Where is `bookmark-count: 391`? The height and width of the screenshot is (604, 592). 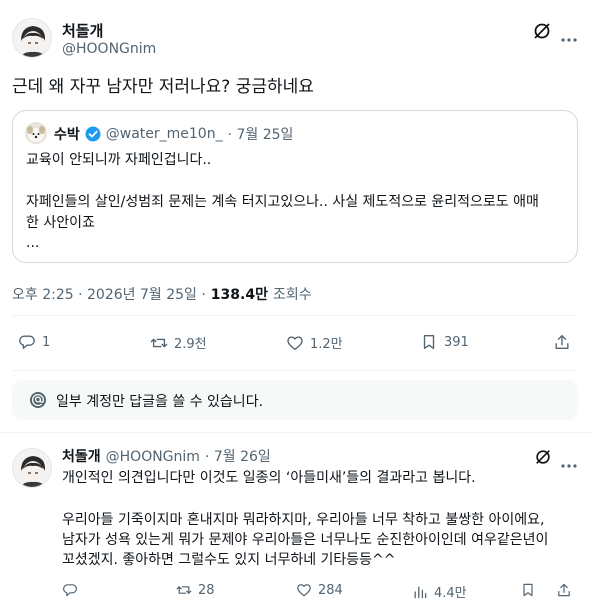
bookmark-count: 391 is located at coordinates (456, 342).